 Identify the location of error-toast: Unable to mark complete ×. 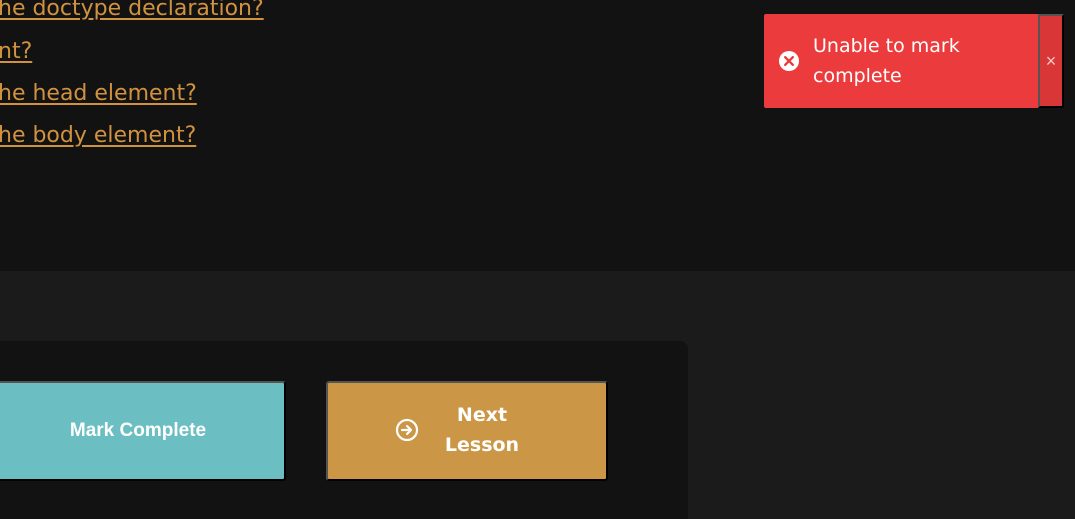
(914, 61).